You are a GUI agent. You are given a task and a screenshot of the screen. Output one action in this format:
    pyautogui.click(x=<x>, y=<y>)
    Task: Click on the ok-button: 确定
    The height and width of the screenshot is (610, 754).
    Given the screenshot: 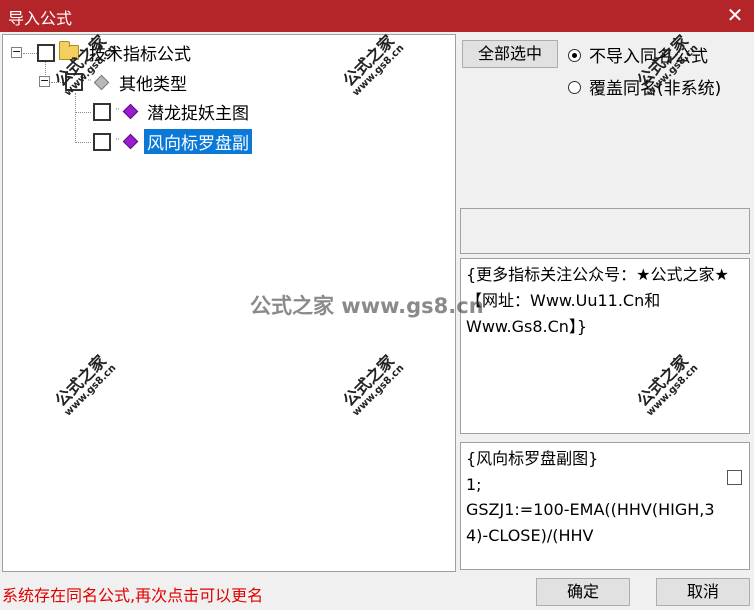 What is the action you would take?
    pyautogui.click(x=583, y=592)
    